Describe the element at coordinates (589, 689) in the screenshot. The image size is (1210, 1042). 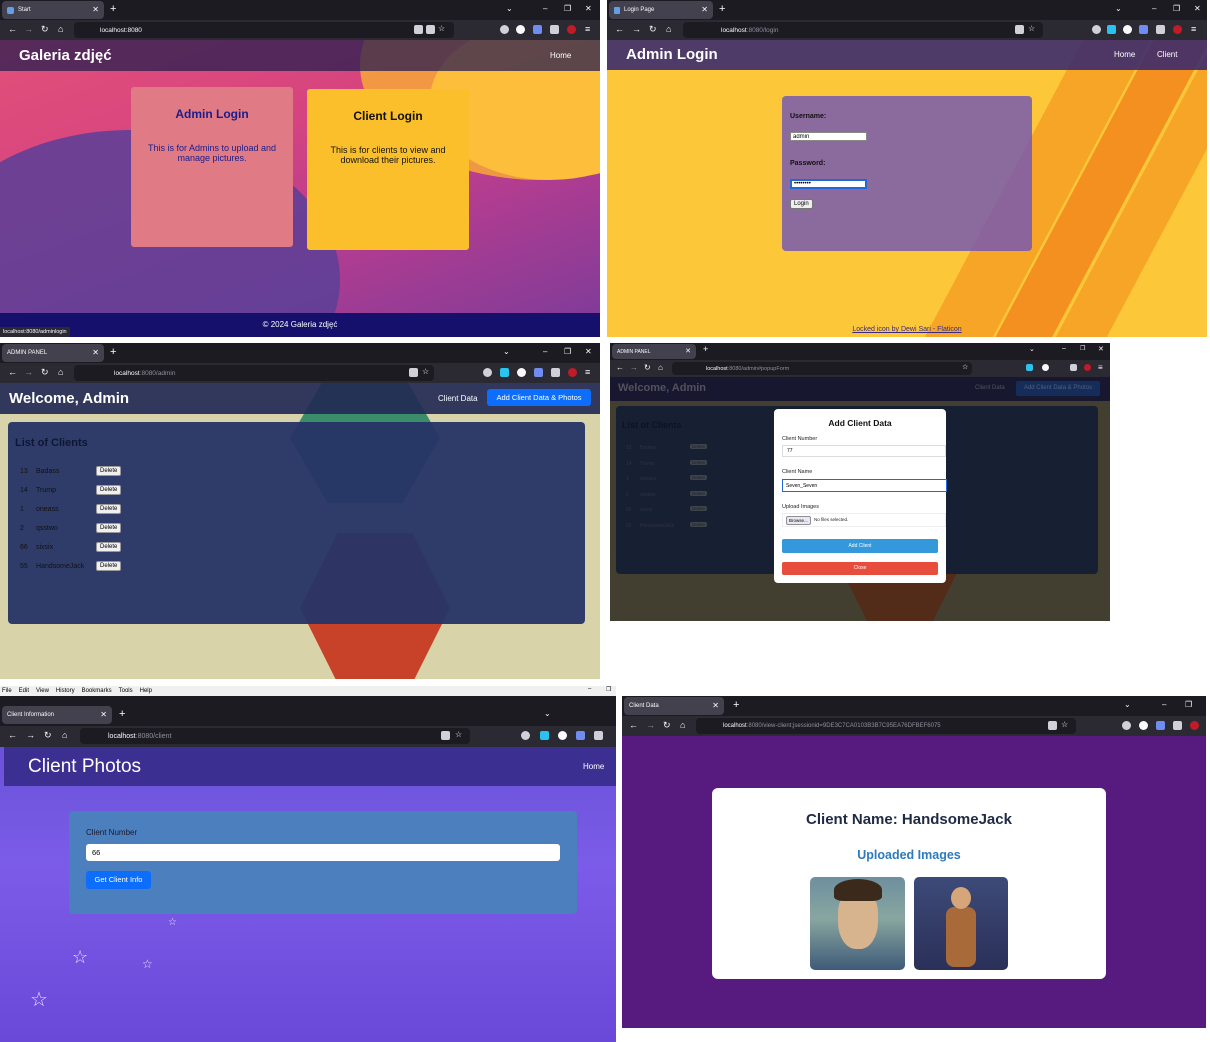
I see `restore-icon: –` at that location.